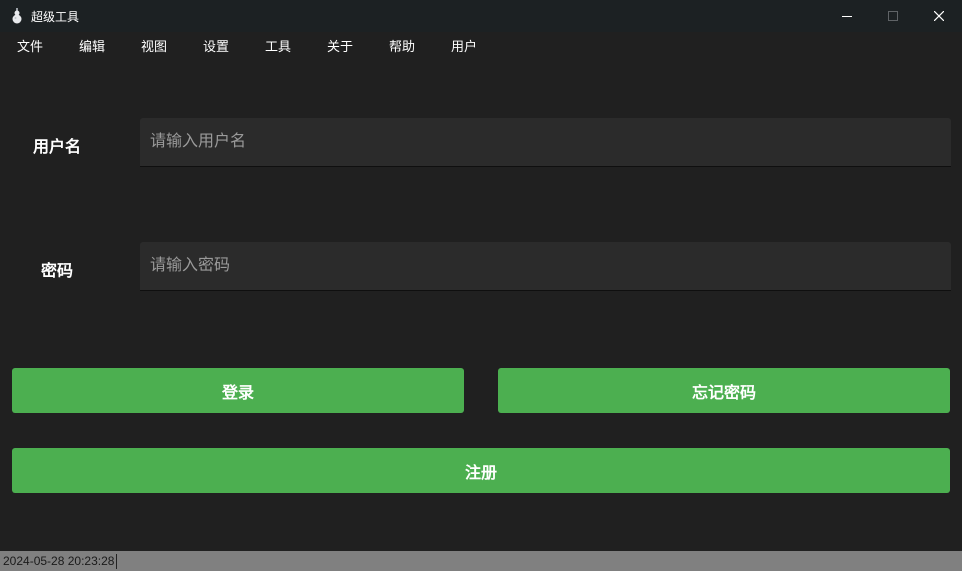 This screenshot has height=571, width=962. What do you see at coordinates (545, 266) in the screenshot?
I see `password-input` at bounding box center [545, 266].